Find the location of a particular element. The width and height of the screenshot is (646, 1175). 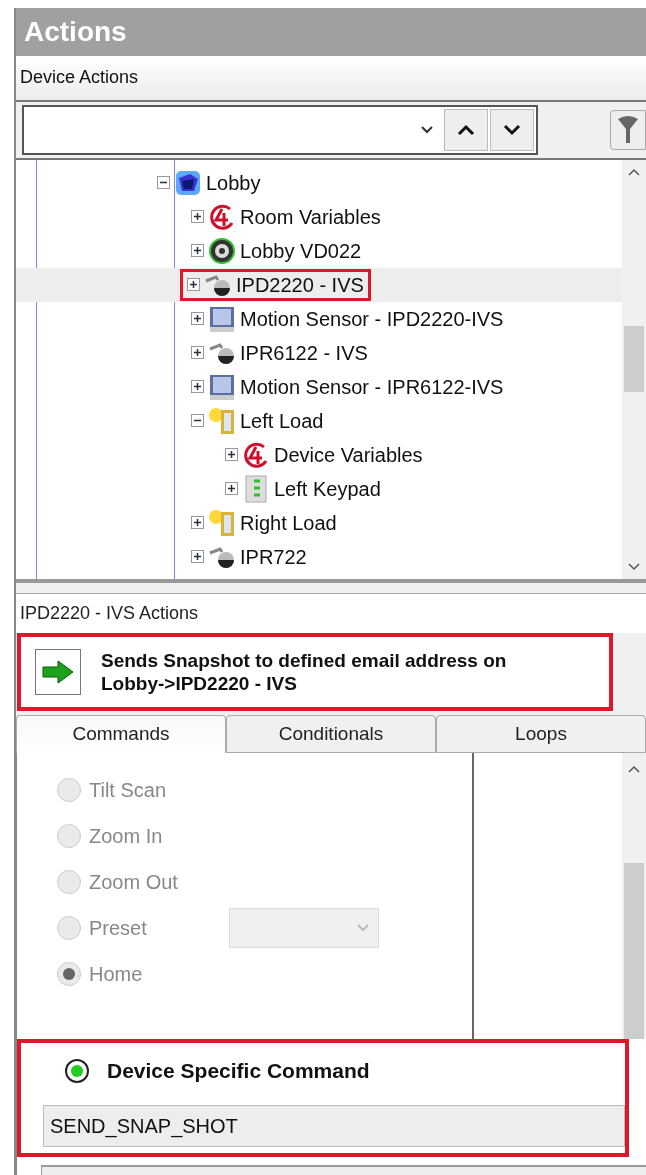

tree-item: IPR6122 - IVS is located at coordinates (304, 352).